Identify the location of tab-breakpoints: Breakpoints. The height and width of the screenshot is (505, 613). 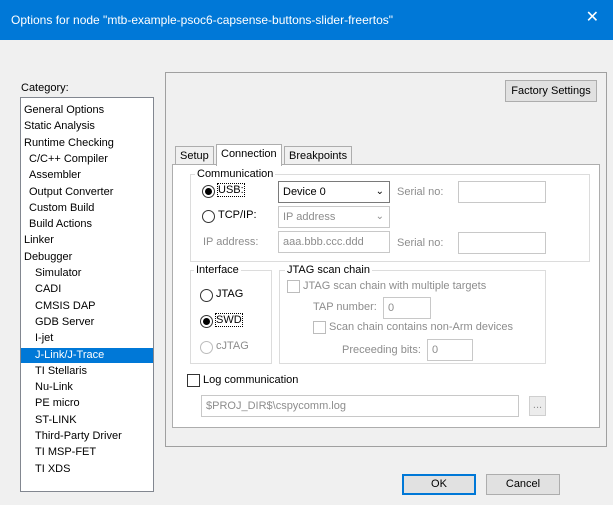
(318, 156).